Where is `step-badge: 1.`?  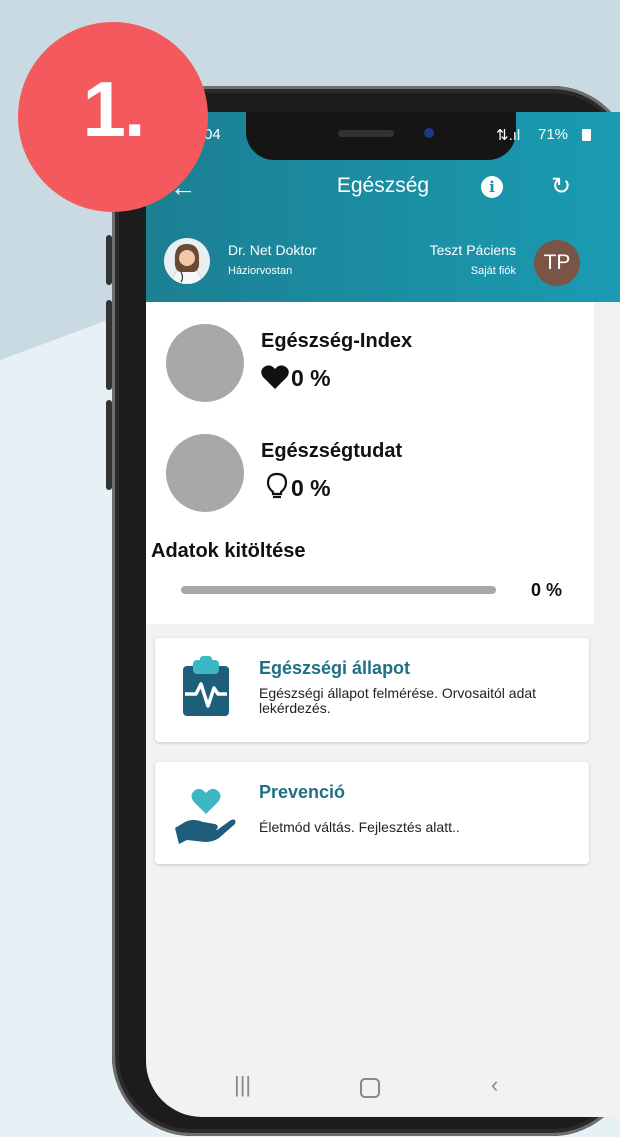
step-badge: 1. is located at coordinates (113, 117).